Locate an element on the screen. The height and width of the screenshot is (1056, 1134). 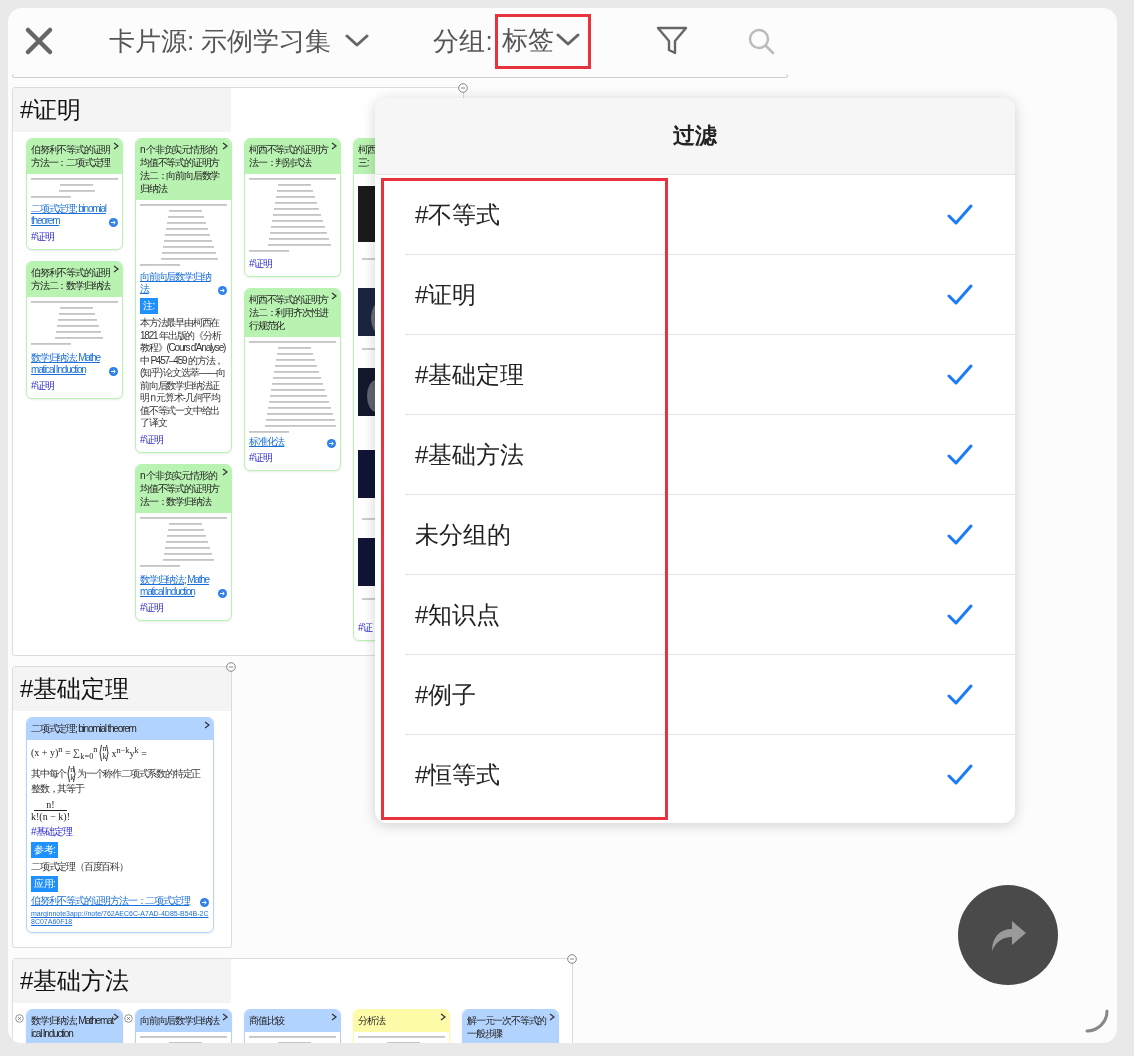
filter-option: #例子 is located at coordinates (710, 695).